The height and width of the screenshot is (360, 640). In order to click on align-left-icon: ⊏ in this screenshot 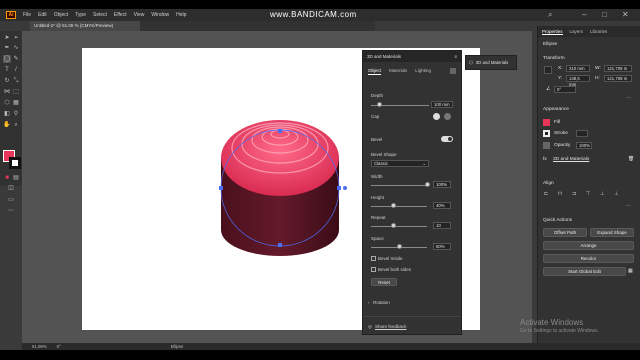, I will do `click(546, 194)`.